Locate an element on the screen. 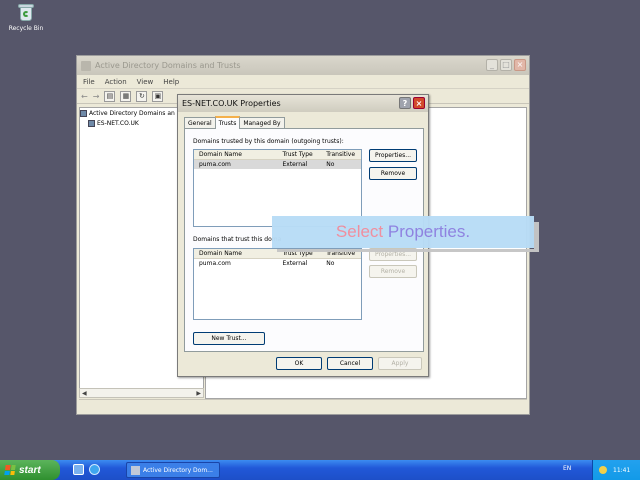  column-domain-name: Domain Name is located at coordinates (235, 154).